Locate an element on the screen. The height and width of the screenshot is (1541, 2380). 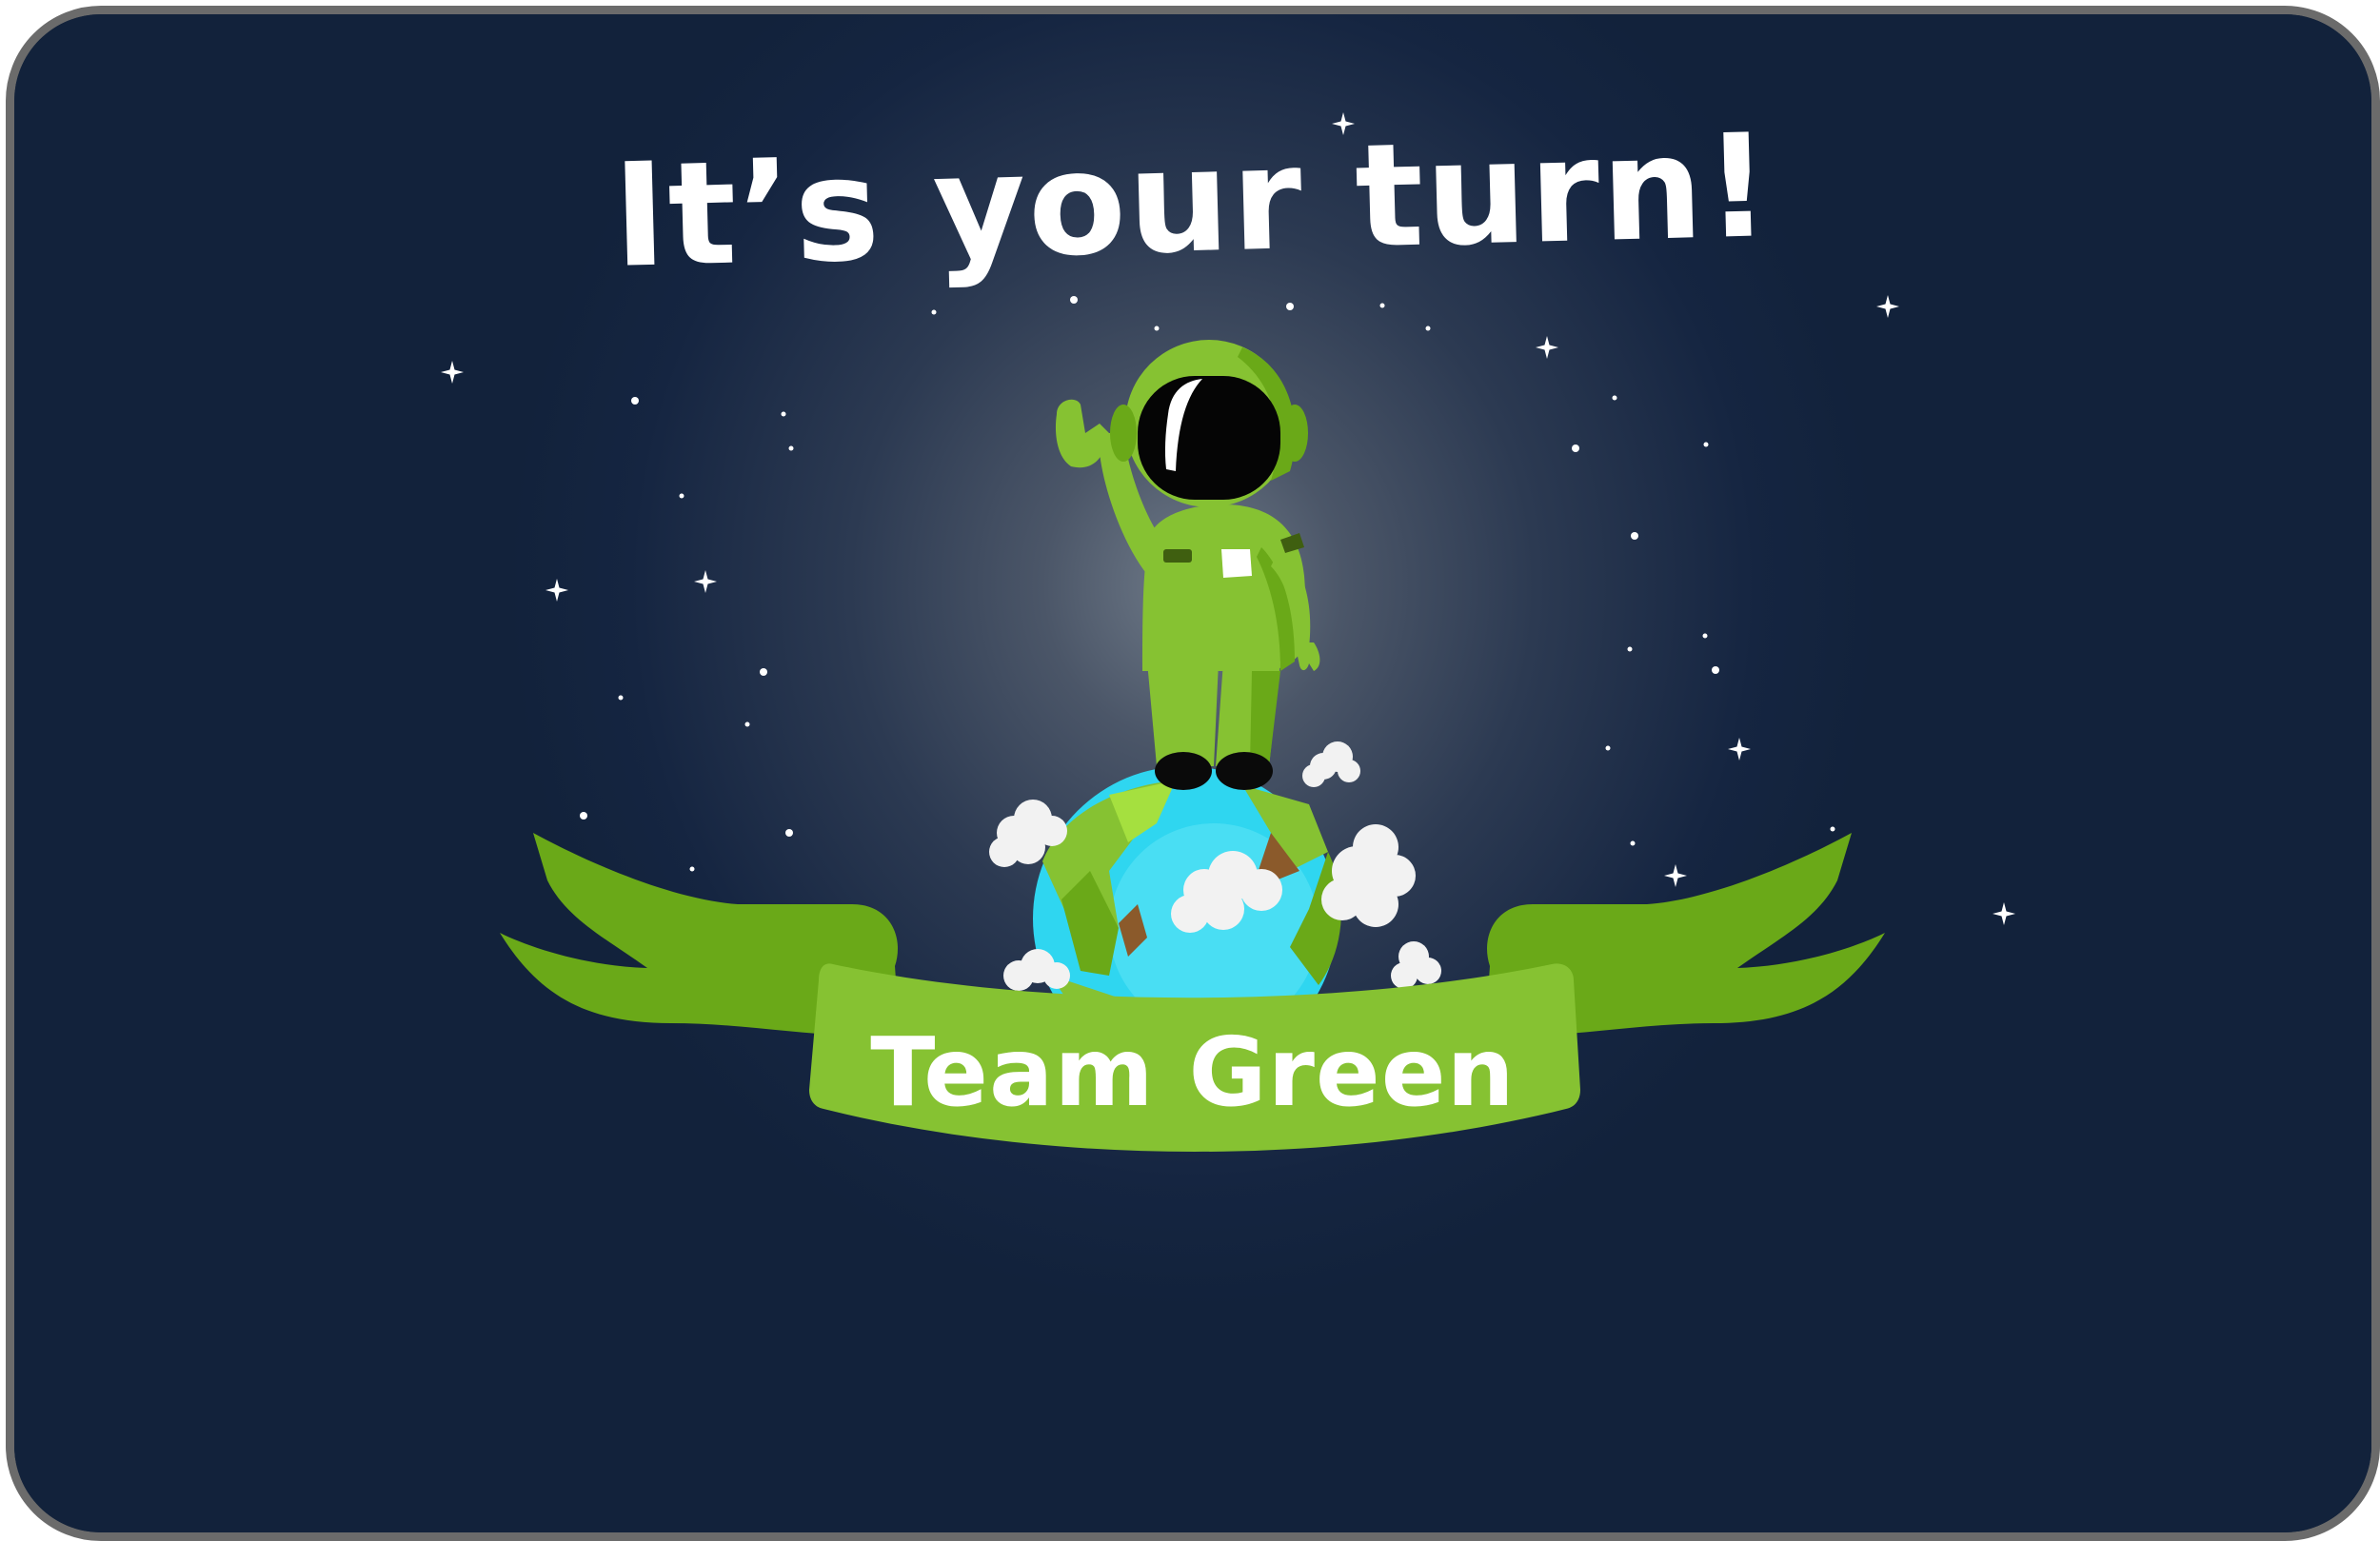
astronaut-icon is located at coordinates (1187, 565).